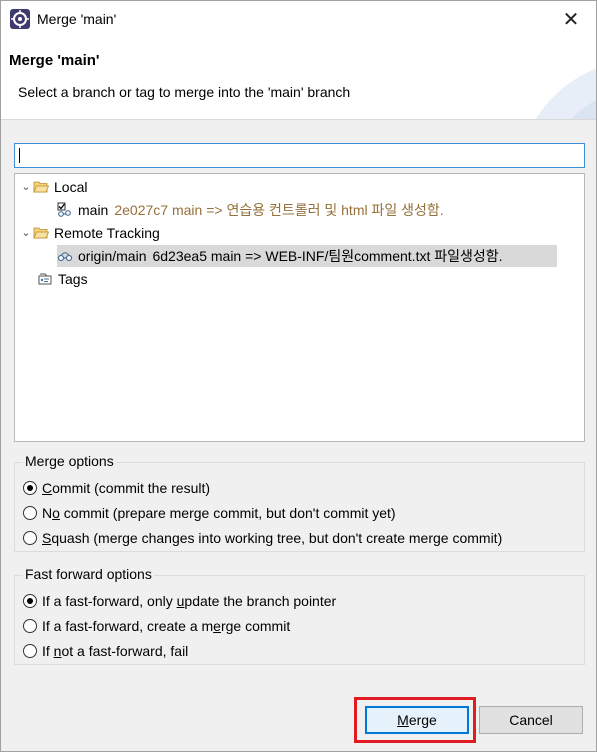  What do you see at coordinates (73, 279) in the screenshot?
I see `tree-node-label: Tags` at bounding box center [73, 279].